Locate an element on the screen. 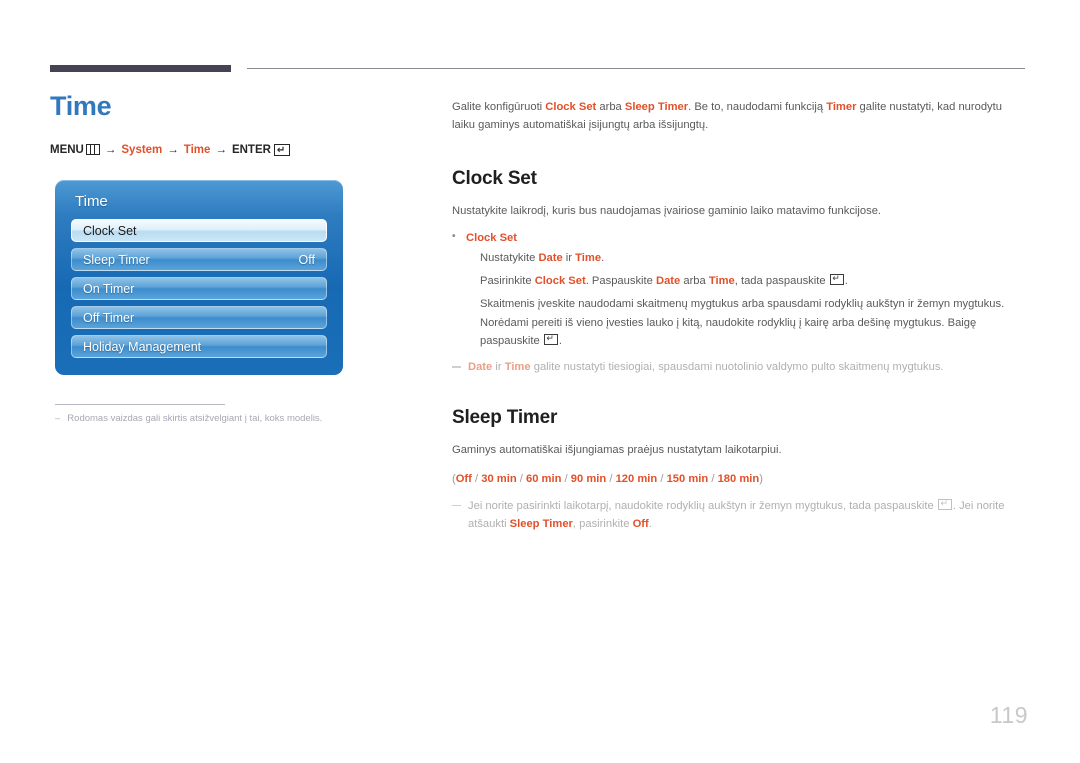 This screenshot has width=1080, height=763. option-60-min: 60 min is located at coordinates (544, 478).